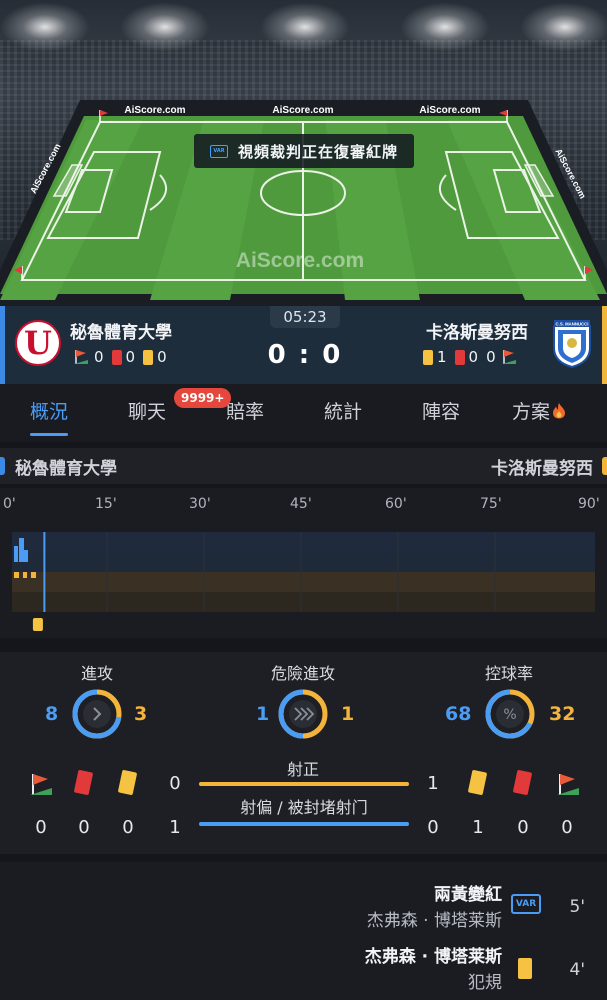  I want to click on var-review-banner: VAR 視頻裁判正在復審紅牌, so click(304, 151).